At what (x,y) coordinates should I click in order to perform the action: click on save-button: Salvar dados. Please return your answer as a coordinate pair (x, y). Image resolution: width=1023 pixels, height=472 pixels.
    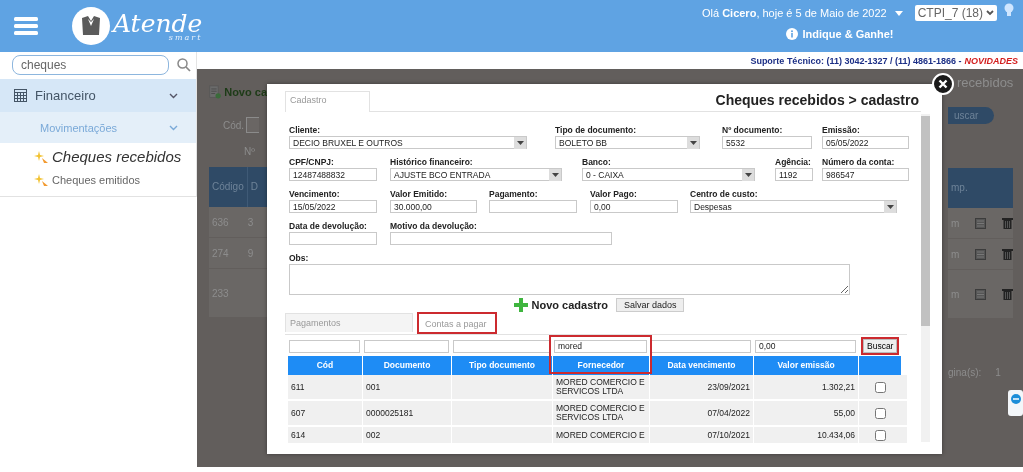
    Looking at the image, I should click on (650, 305).